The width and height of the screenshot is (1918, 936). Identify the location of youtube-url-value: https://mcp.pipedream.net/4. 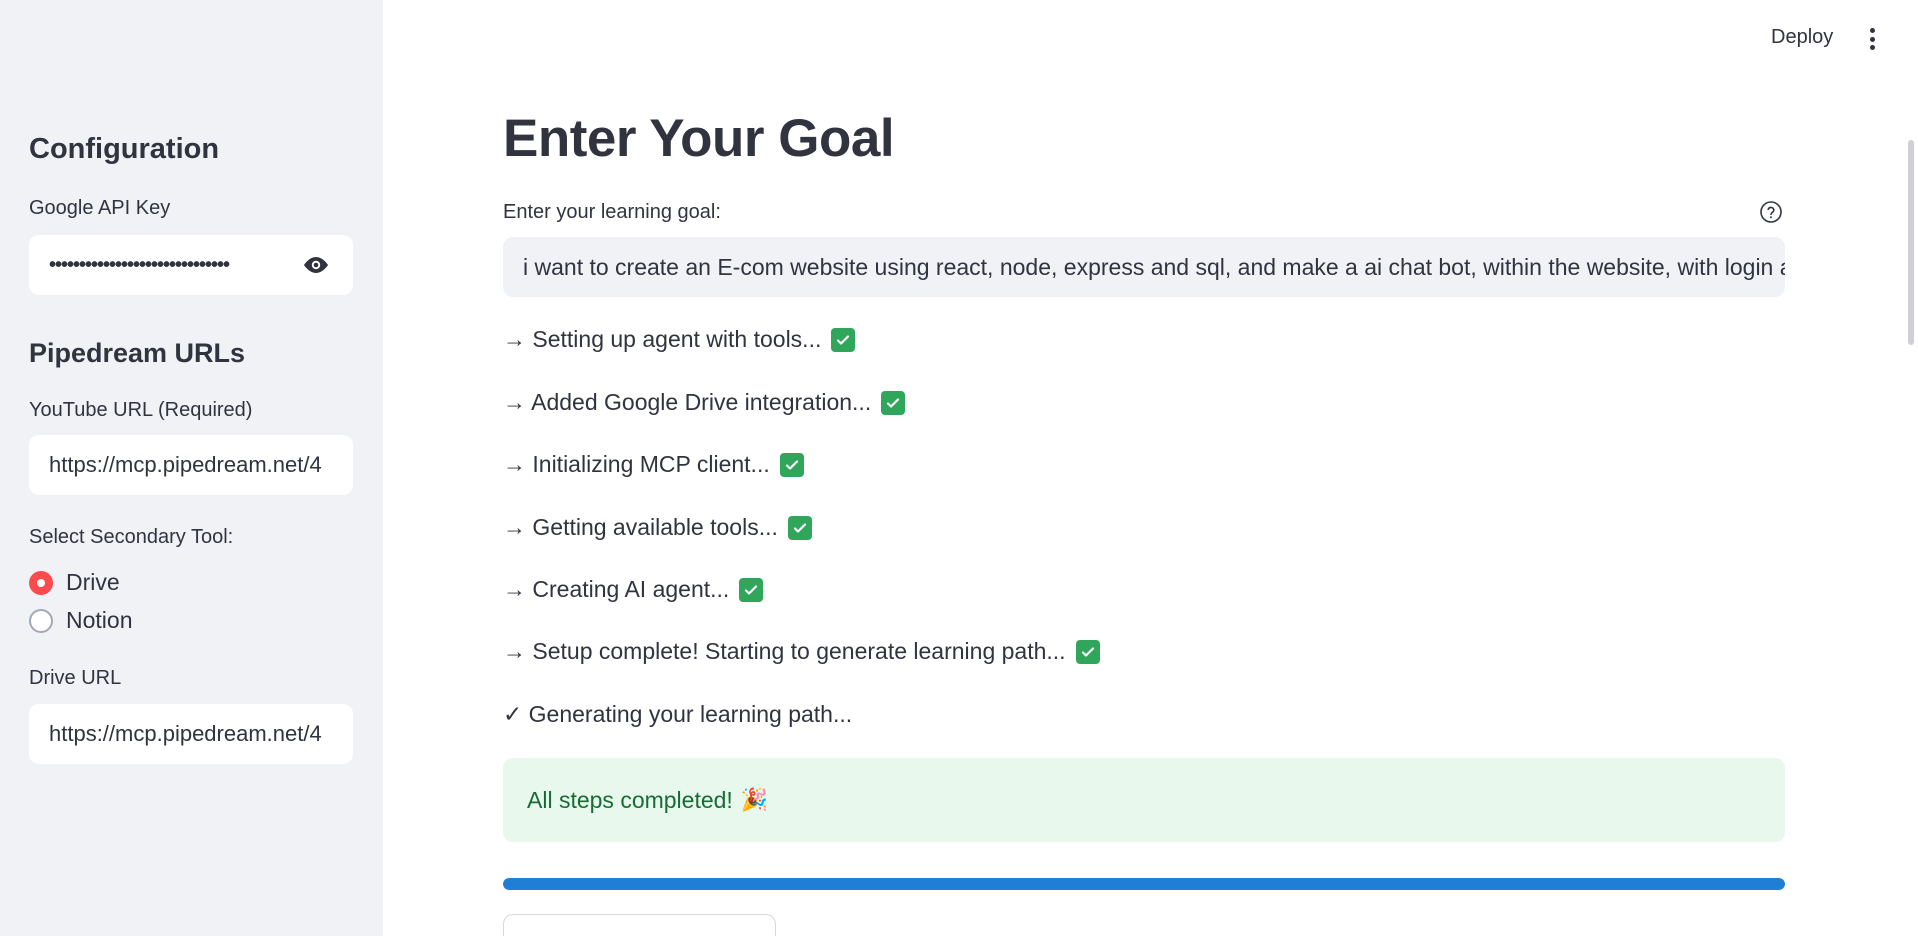
(185, 464).